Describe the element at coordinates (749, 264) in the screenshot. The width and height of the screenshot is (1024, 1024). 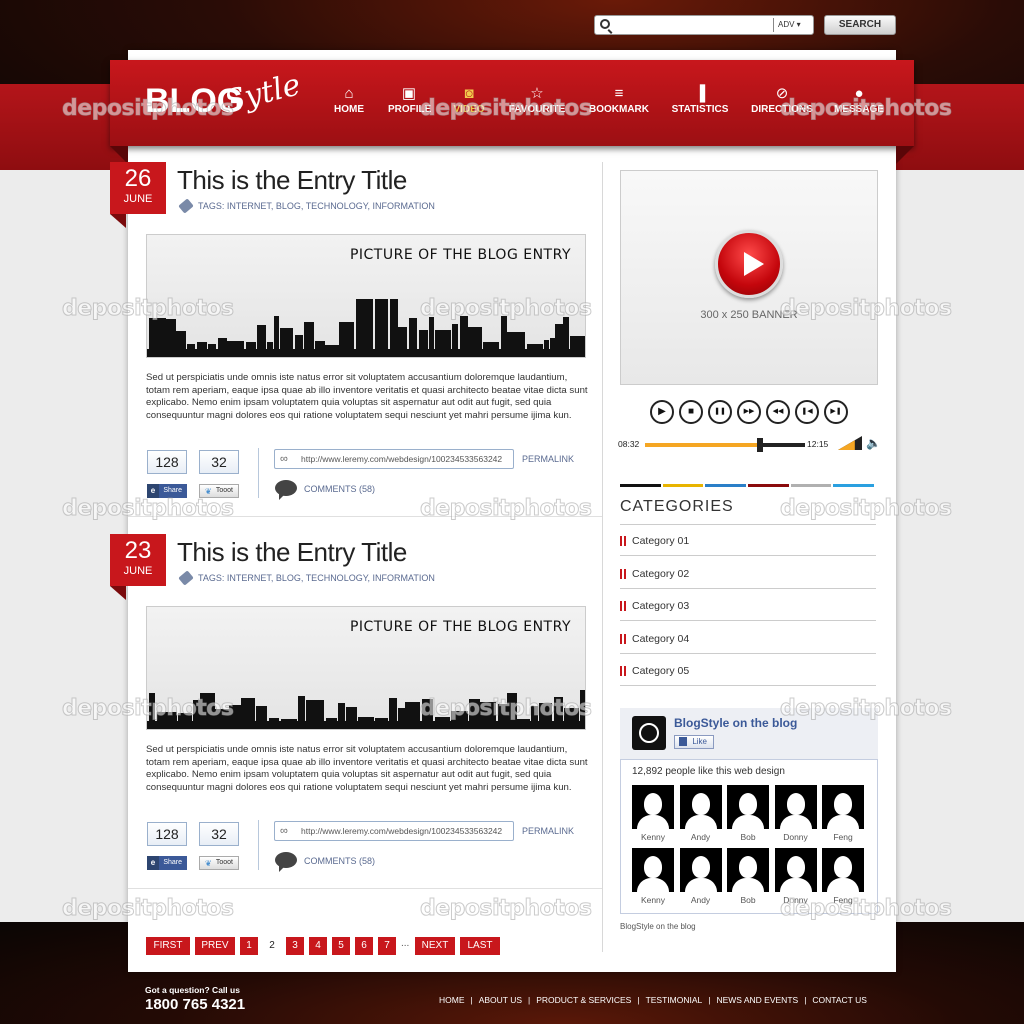
I see `big-play-button` at that location.